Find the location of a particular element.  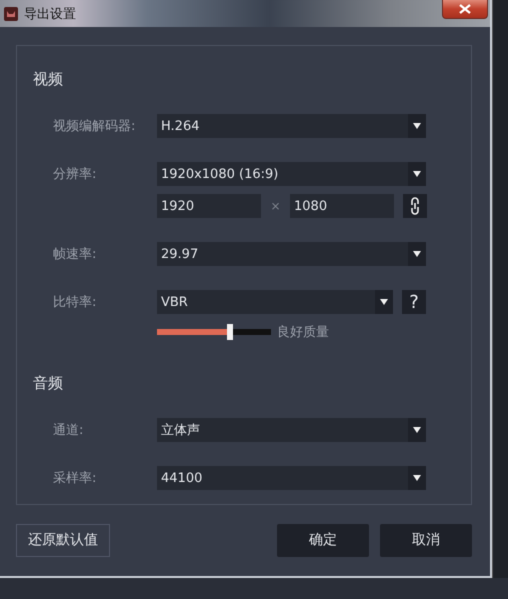

dropdown: VBR is located at coordinates (275, 302).